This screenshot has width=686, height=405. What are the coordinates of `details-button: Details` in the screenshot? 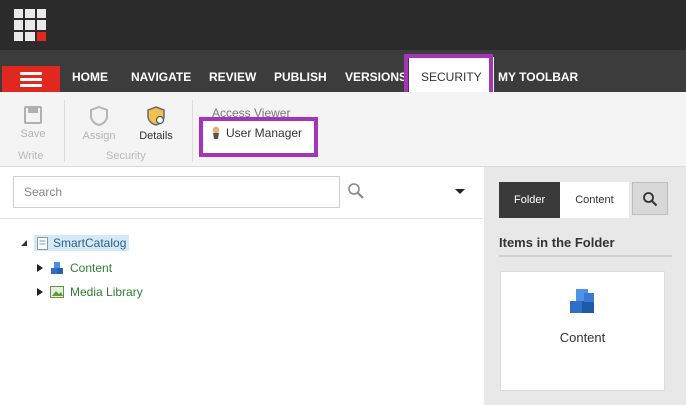 It's located at (156, 124).